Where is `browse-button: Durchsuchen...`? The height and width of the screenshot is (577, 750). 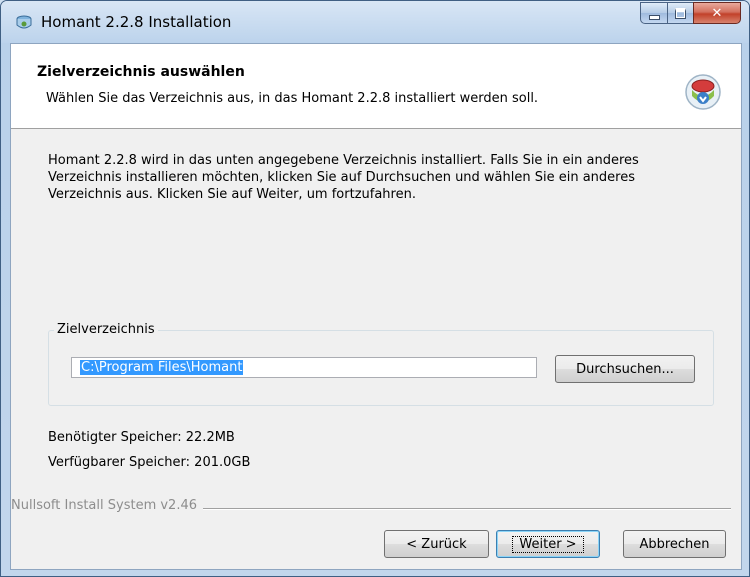 browse-button: Durchsuchen... is located at coordinates (625, 369).